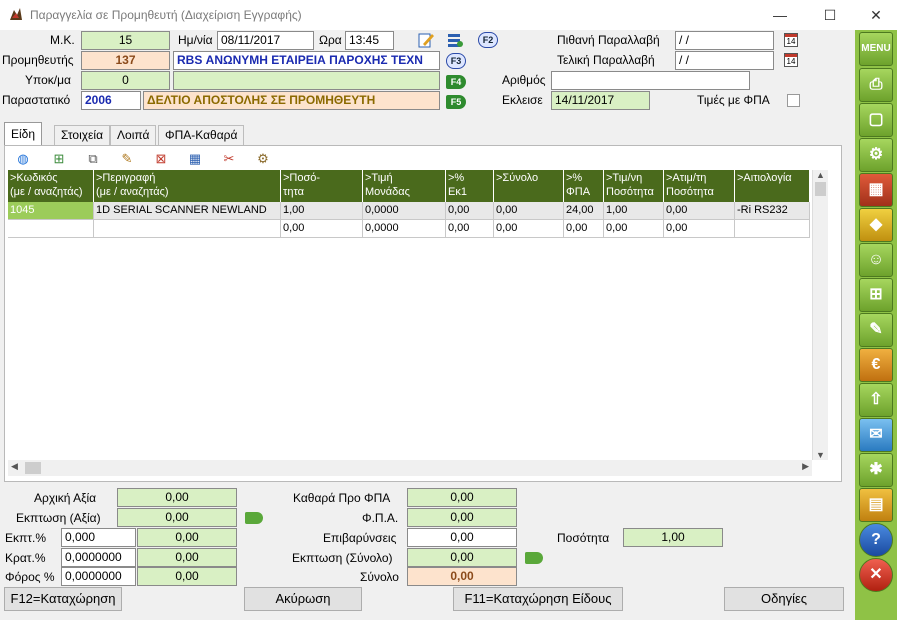  What do you see at coordinates (462, 497) in the screenshot?
I see `net-before-vat-field: 0,00` at bounding box center [462, 497].